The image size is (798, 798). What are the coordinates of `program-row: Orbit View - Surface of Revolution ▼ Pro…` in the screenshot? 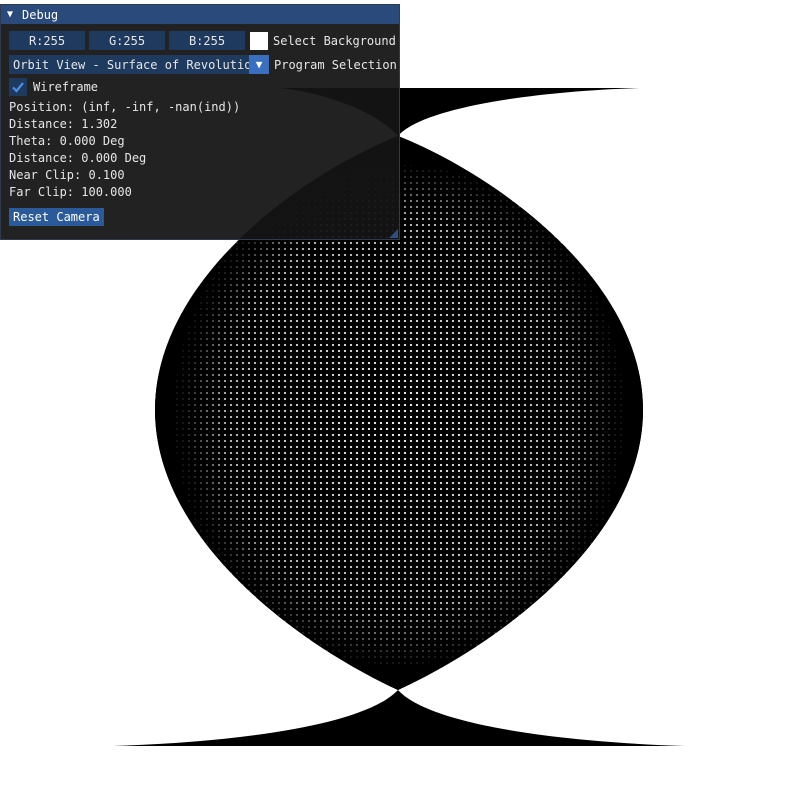 It's located at (203, 64).